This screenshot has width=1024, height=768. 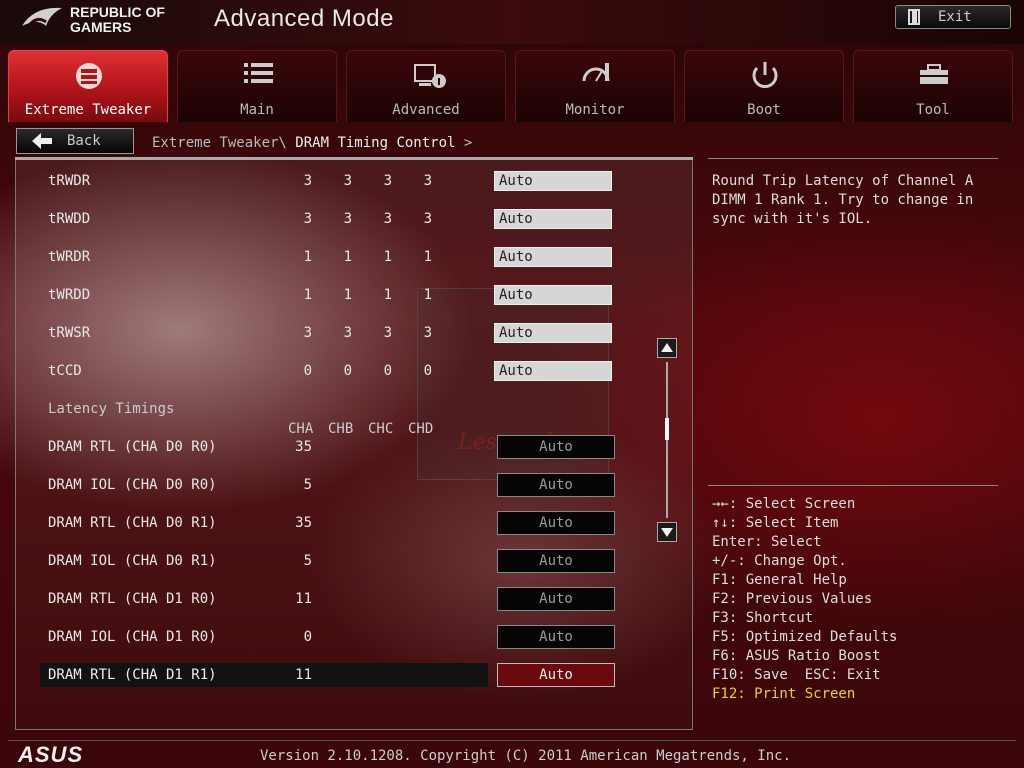 I want to click on tab-tool: Tool, so click(x=933, y=86).